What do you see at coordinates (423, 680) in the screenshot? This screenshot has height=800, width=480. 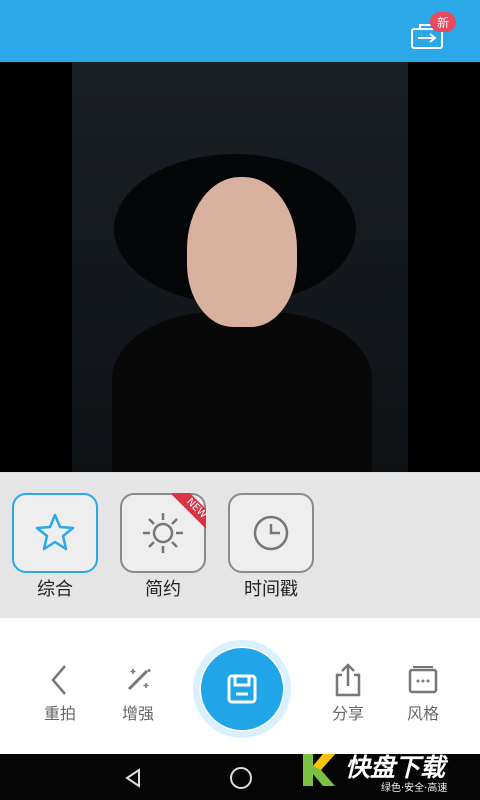 I see `style-box-icon` at bounding box center [423, 680].